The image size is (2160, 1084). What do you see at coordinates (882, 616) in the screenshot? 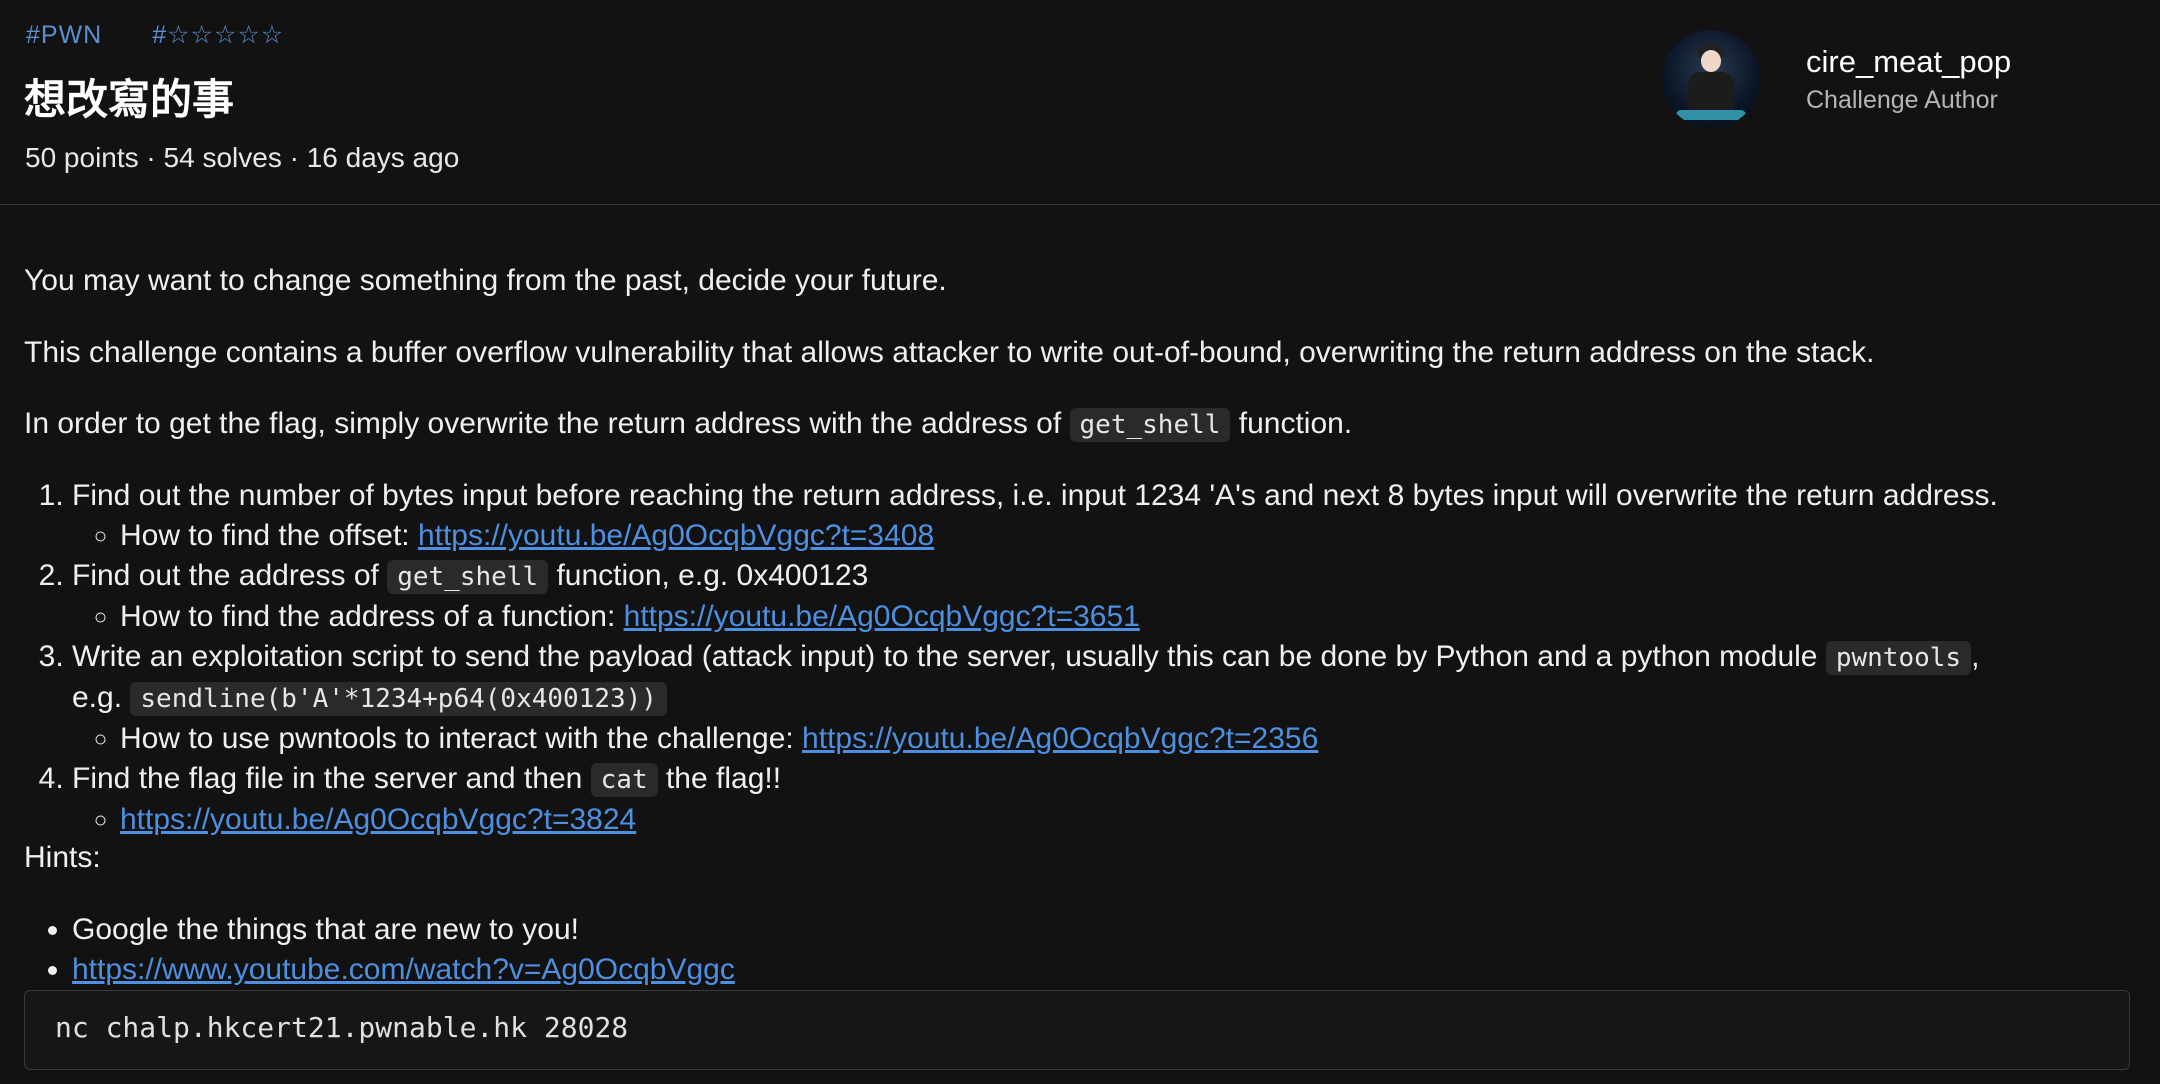
I see `video-link: https://youtu.be/Ag0OcqbVggc?t=3651` at bounding box center [882, 616].